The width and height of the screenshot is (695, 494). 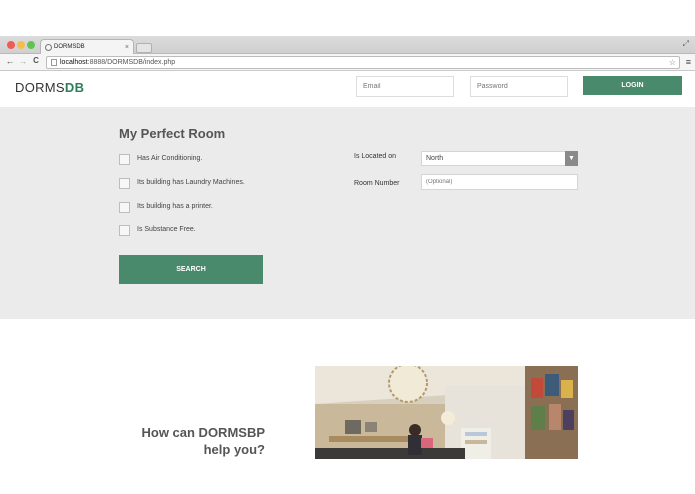 I want to click on dorm-room-photo, so click(x=446, y=412).